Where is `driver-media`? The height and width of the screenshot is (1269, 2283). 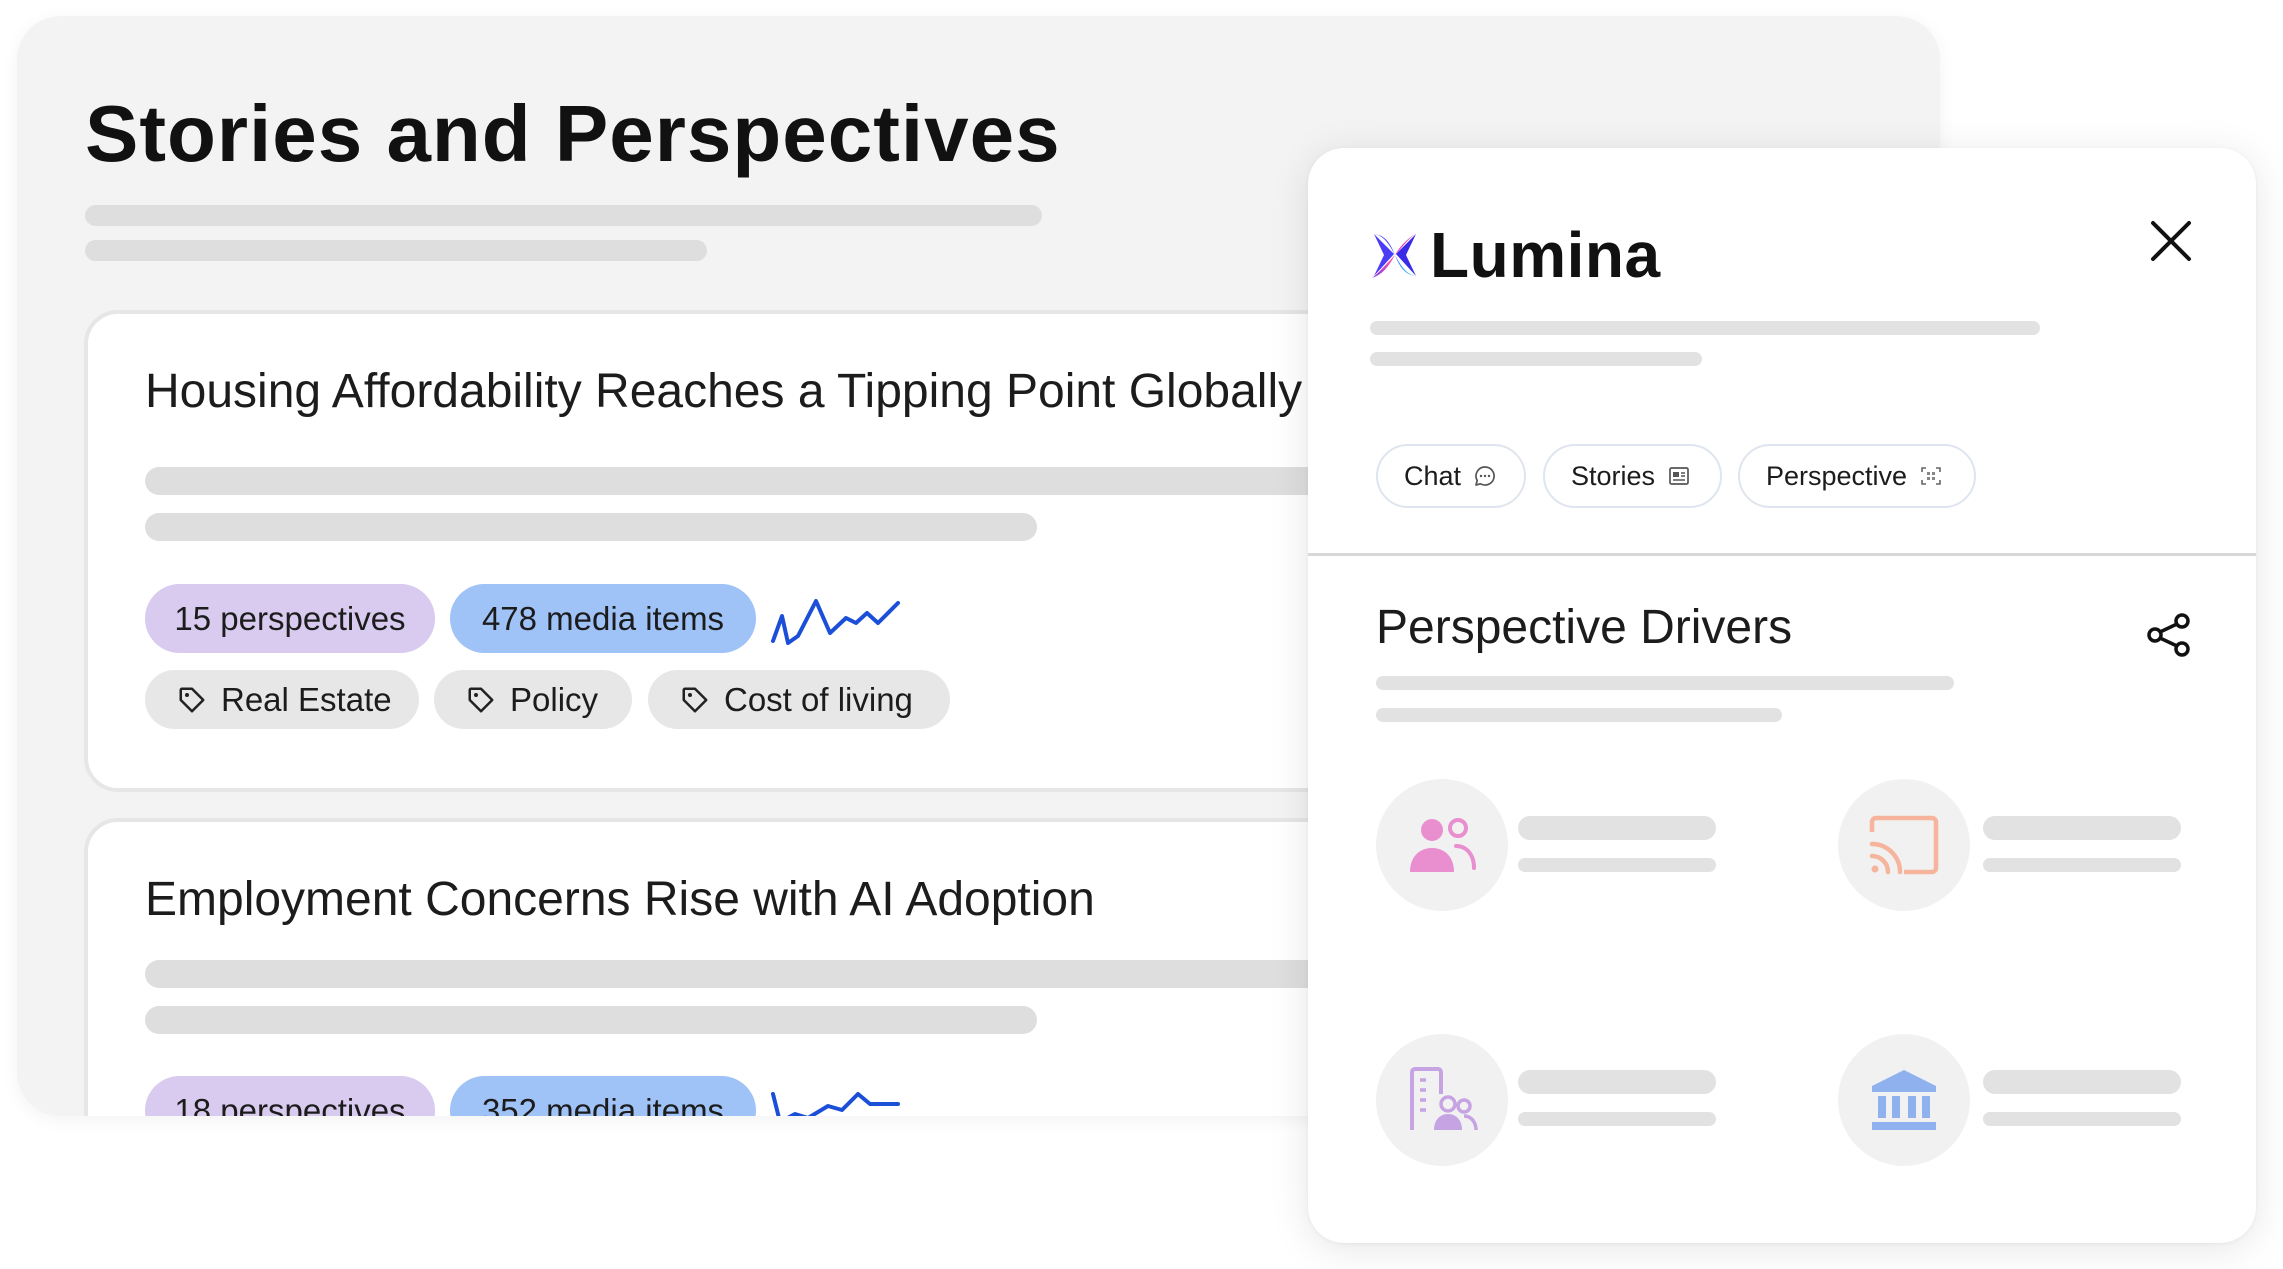 driver-media is located at coordinates (1904, 845).